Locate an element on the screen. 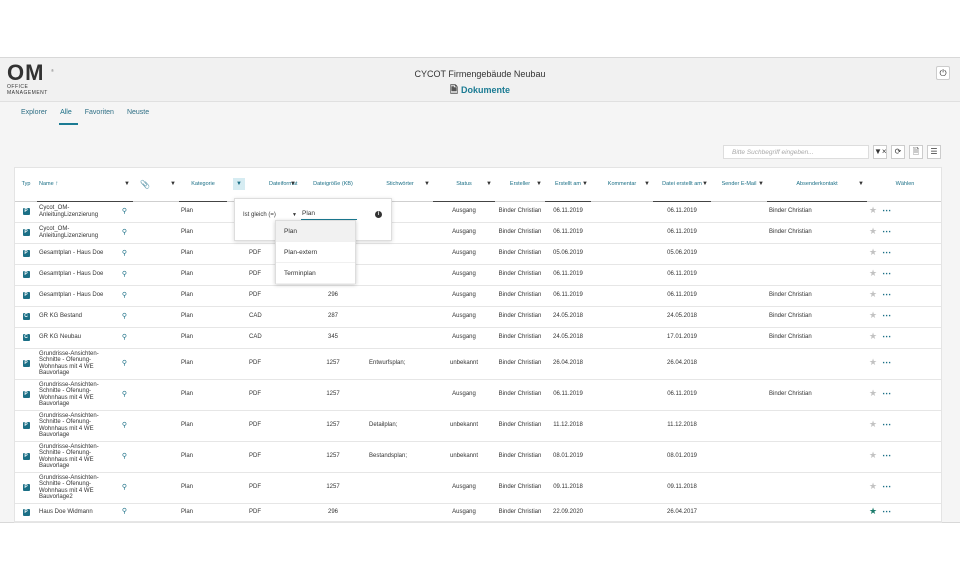 This screenshot has height=580, width=960. col-typ: Typ is located at coordinates (26, 185).